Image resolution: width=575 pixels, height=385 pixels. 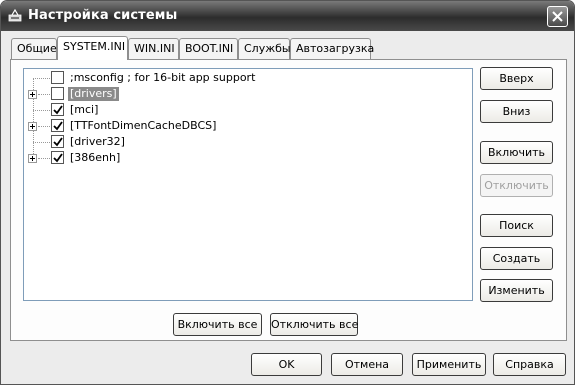 I want to click on help-button-label: Справка, so click(x=529, y=364).